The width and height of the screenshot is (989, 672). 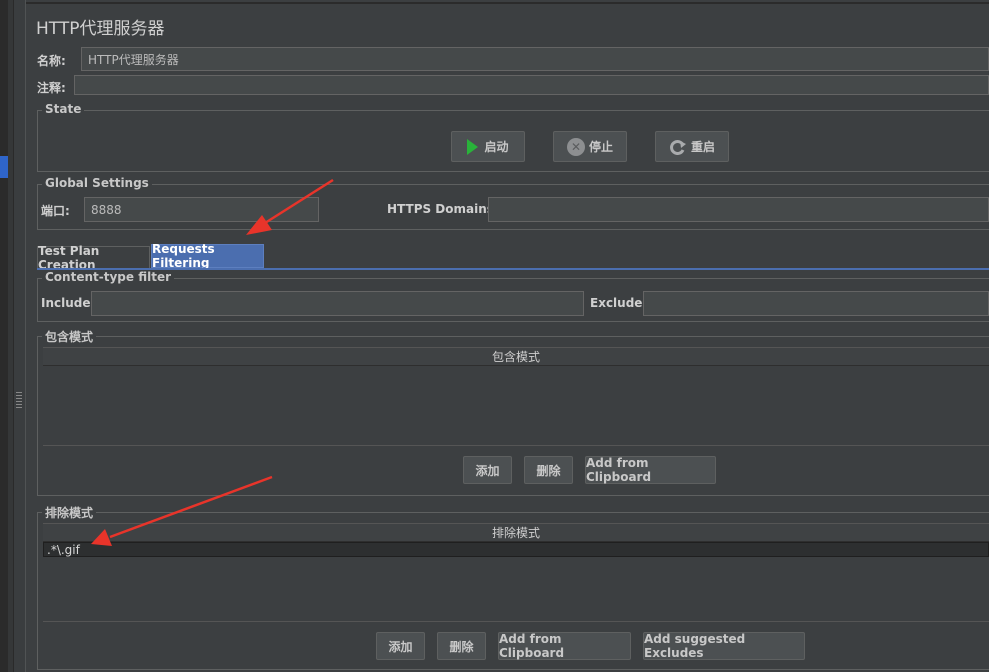 I want to click on name-field: HTTP代理服务器, so click(x=535, y=59).